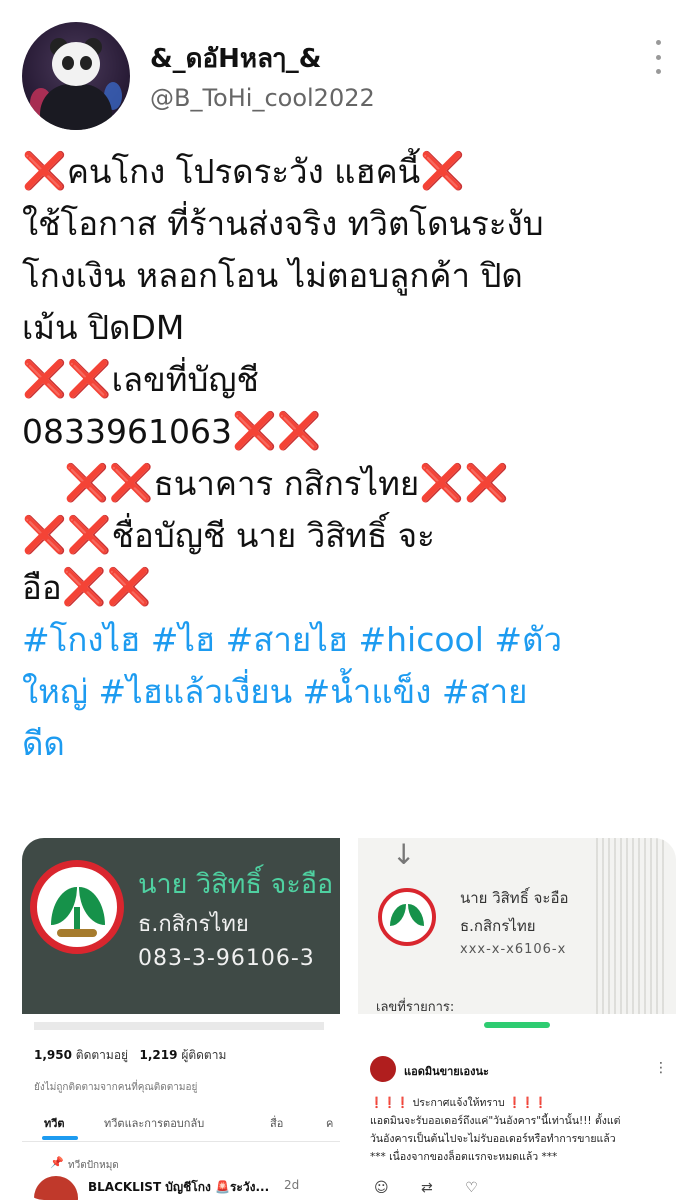 The image size is (698, 1200). I want to click on pinned-tweet-time: 2d, so click(292, 1185).